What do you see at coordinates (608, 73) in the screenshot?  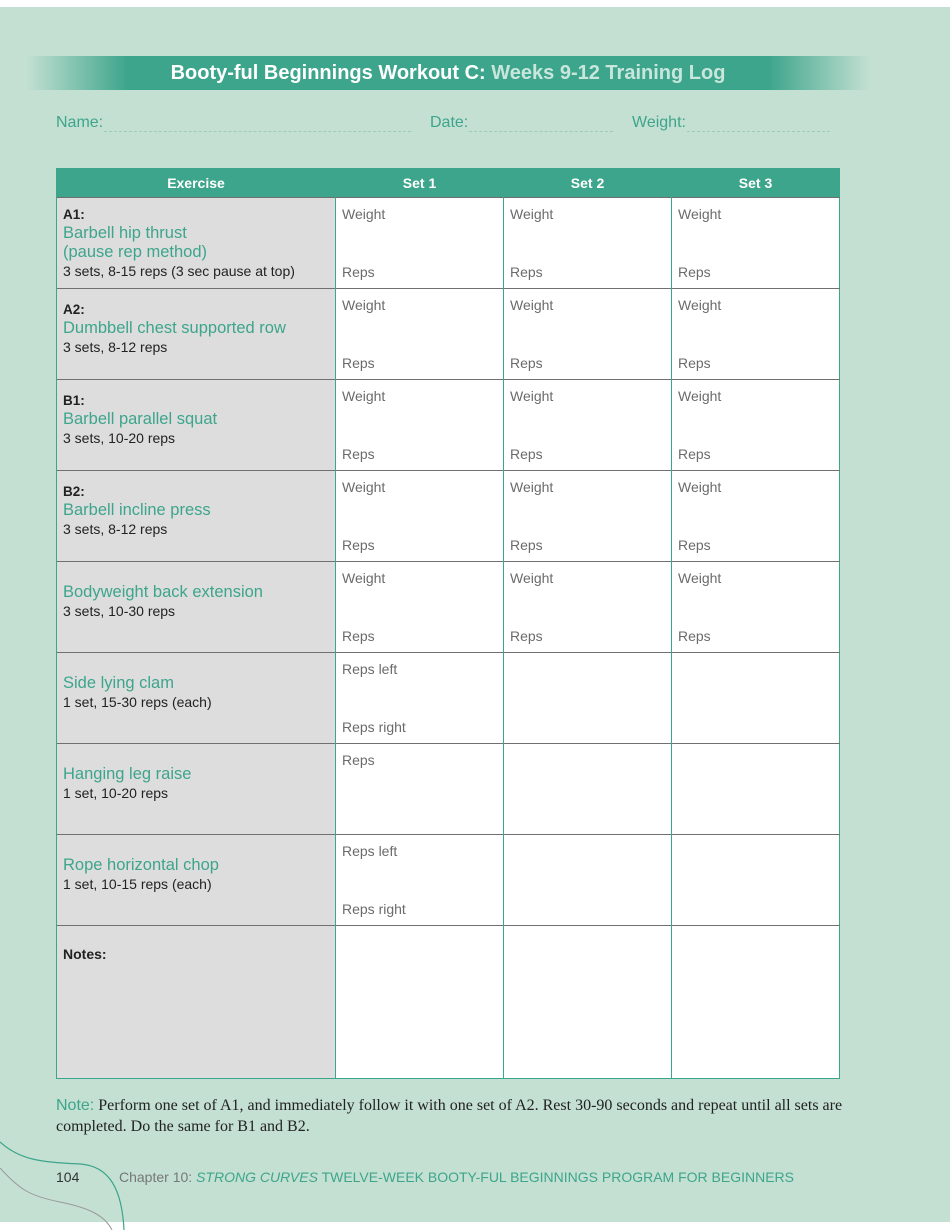 I see `title-light: Weeks 9-12 Training Log` at bounding box center [608, 73].